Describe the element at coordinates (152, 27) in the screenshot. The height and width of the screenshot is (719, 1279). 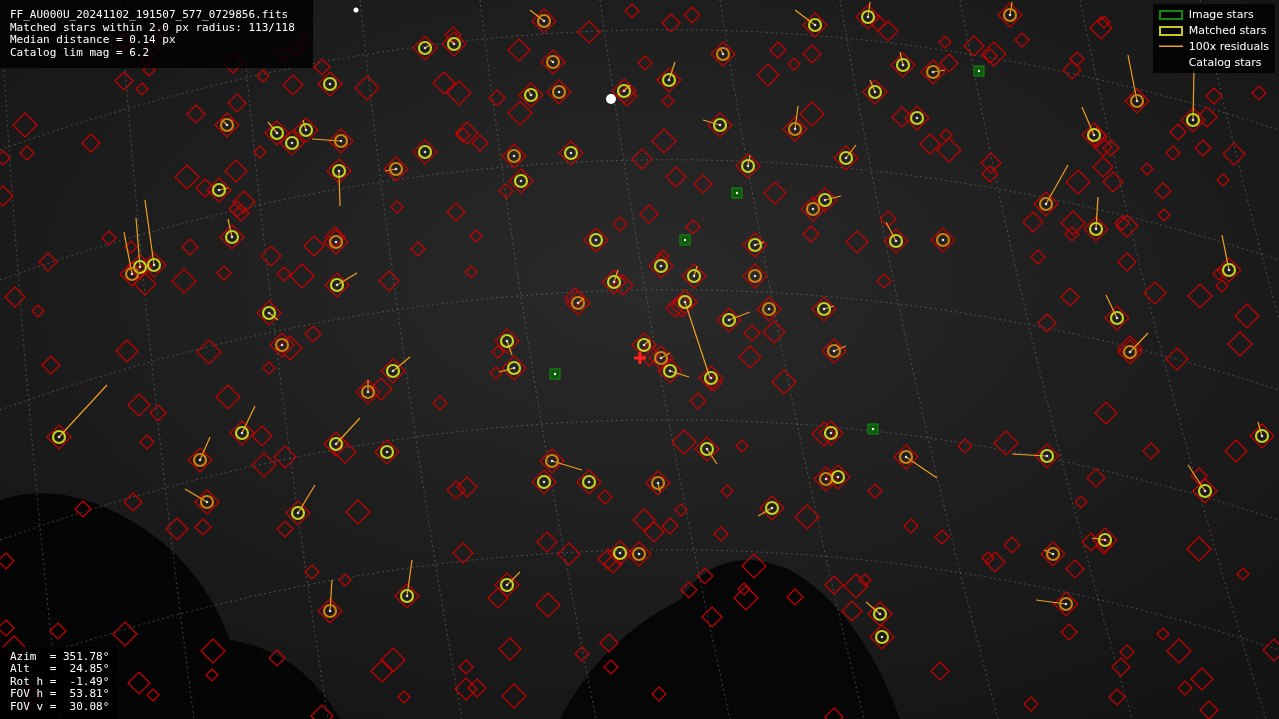
I see `info-text: Matched stars within 2.0 px radius: 113/118` at that location.